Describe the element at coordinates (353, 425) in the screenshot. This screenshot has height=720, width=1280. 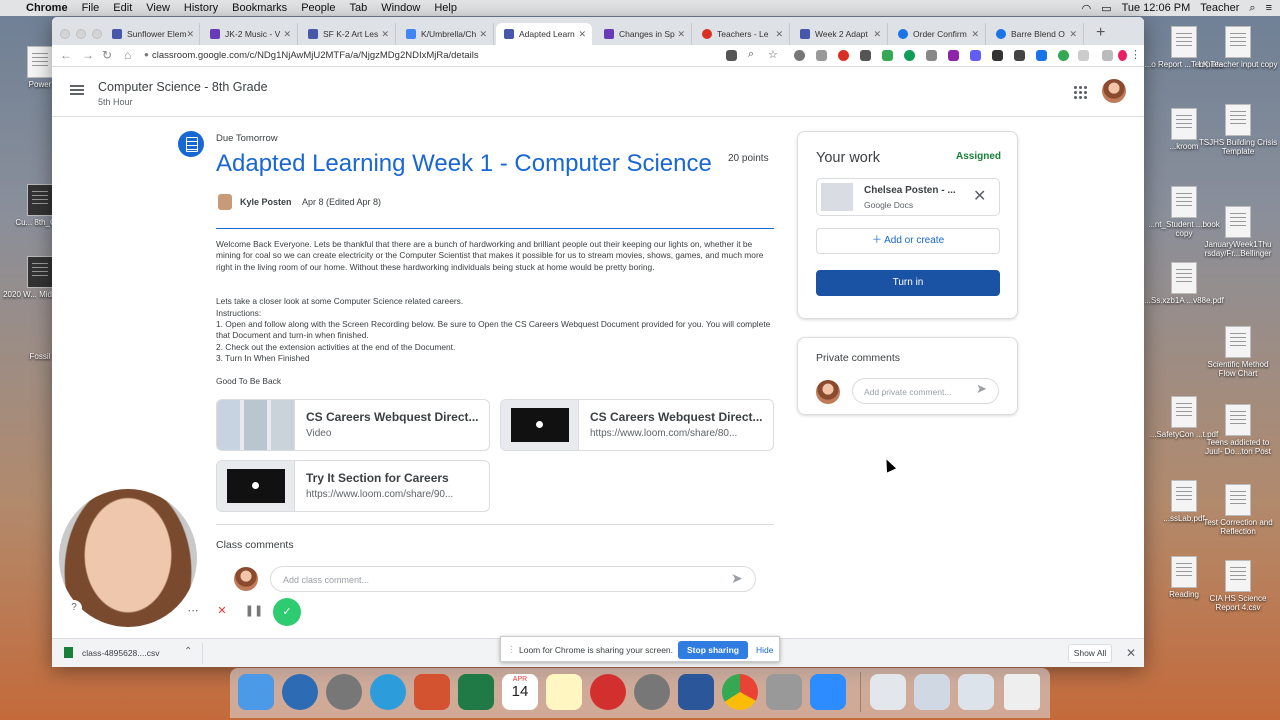
I see `attachment-card: CS Careers Webquest Direct... Video` at that location.